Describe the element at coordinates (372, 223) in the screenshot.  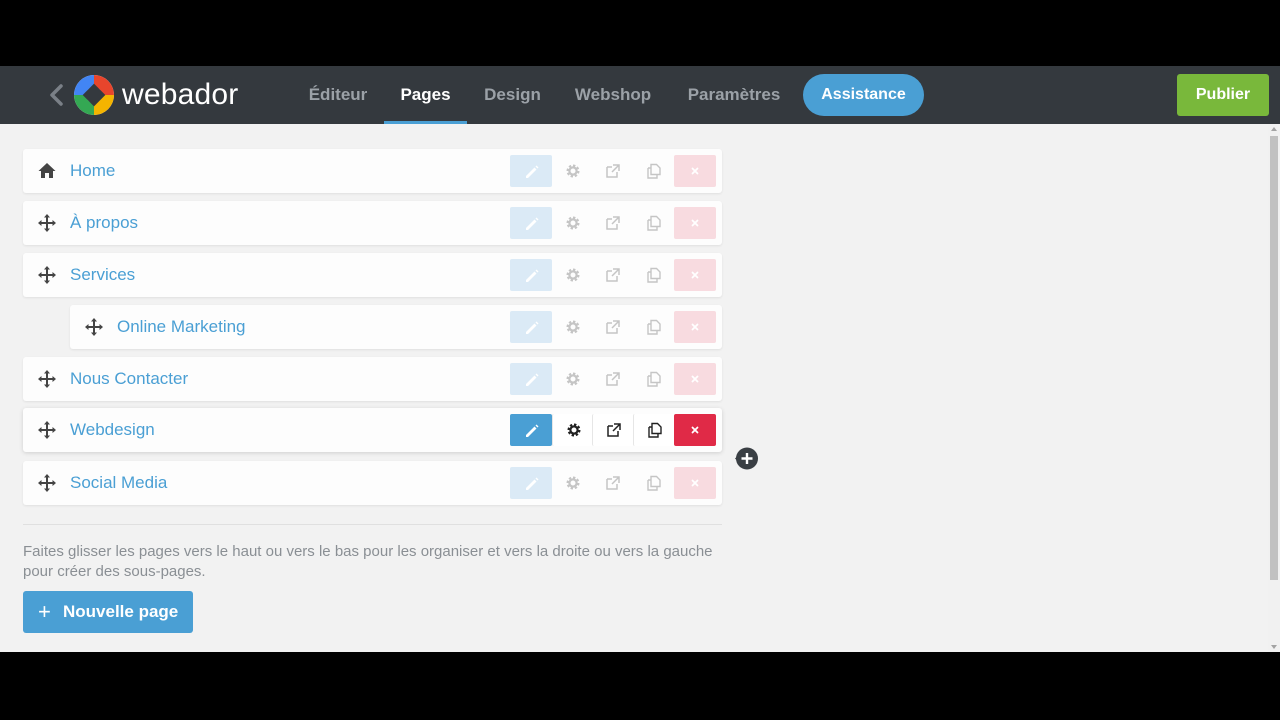
I see `page-row-a-propos: À propos` at that location.